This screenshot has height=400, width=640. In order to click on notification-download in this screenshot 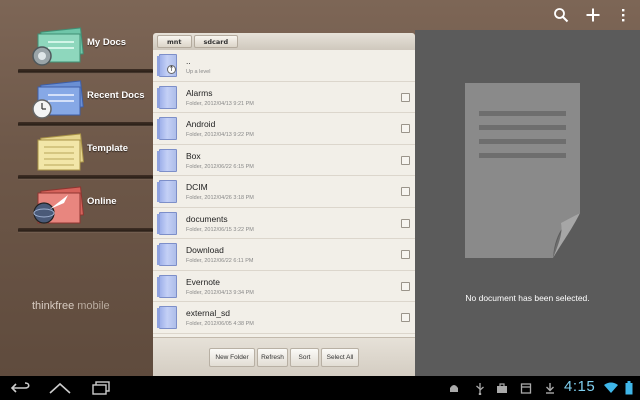, I will do `click(550, 388)`.